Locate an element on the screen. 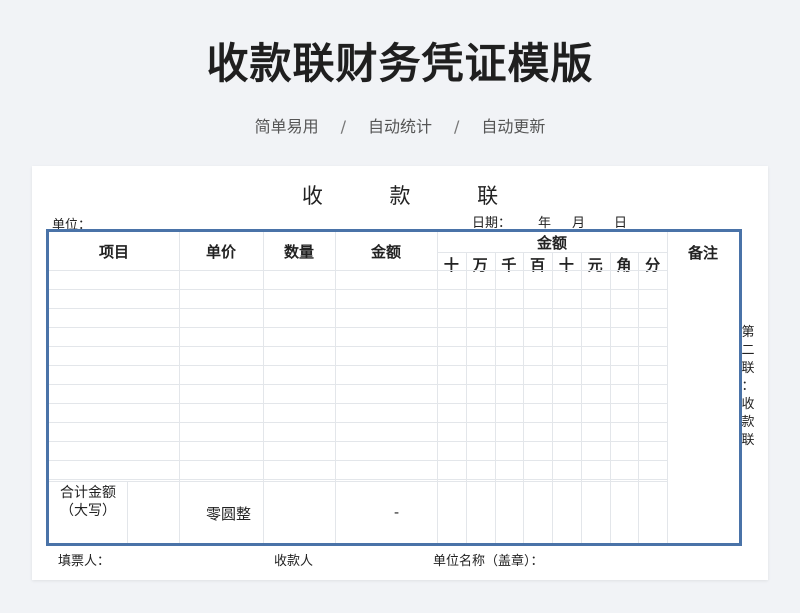 The width and height of the screenshot is (800, 613). total-label: 合计金额（大写） is located at coordinates (88, 502).